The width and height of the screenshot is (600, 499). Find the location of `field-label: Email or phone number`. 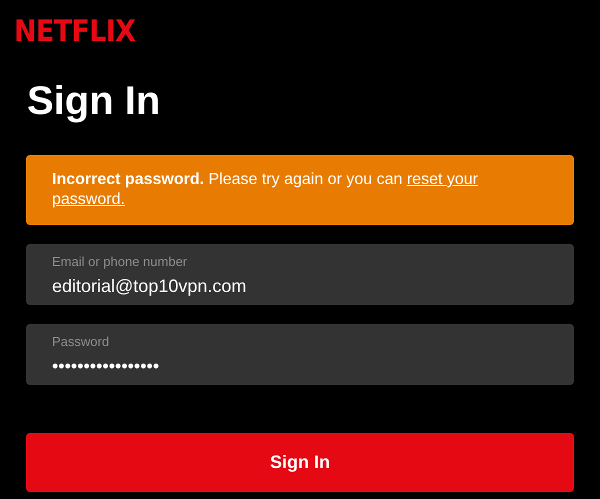

field-label: Email or phone number is located at coordinates (120, 262).